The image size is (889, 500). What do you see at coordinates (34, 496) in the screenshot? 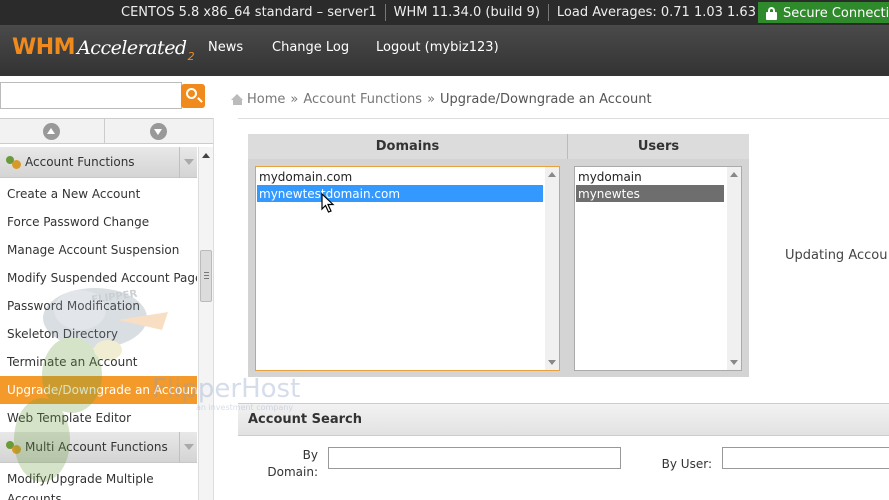
I see `menu-item-label: Accounts` at bounding box center [34, 496].